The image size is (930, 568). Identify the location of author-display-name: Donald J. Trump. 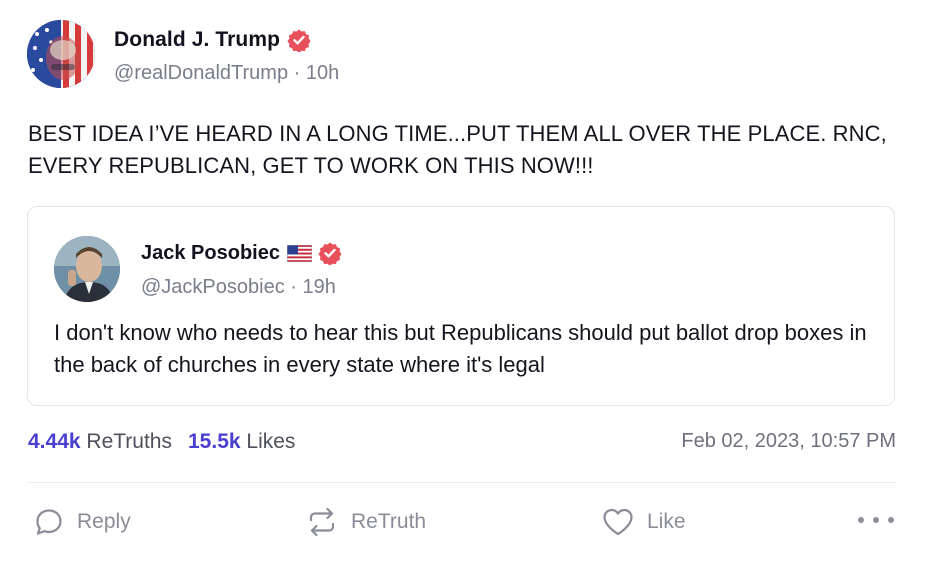
(197, 40).